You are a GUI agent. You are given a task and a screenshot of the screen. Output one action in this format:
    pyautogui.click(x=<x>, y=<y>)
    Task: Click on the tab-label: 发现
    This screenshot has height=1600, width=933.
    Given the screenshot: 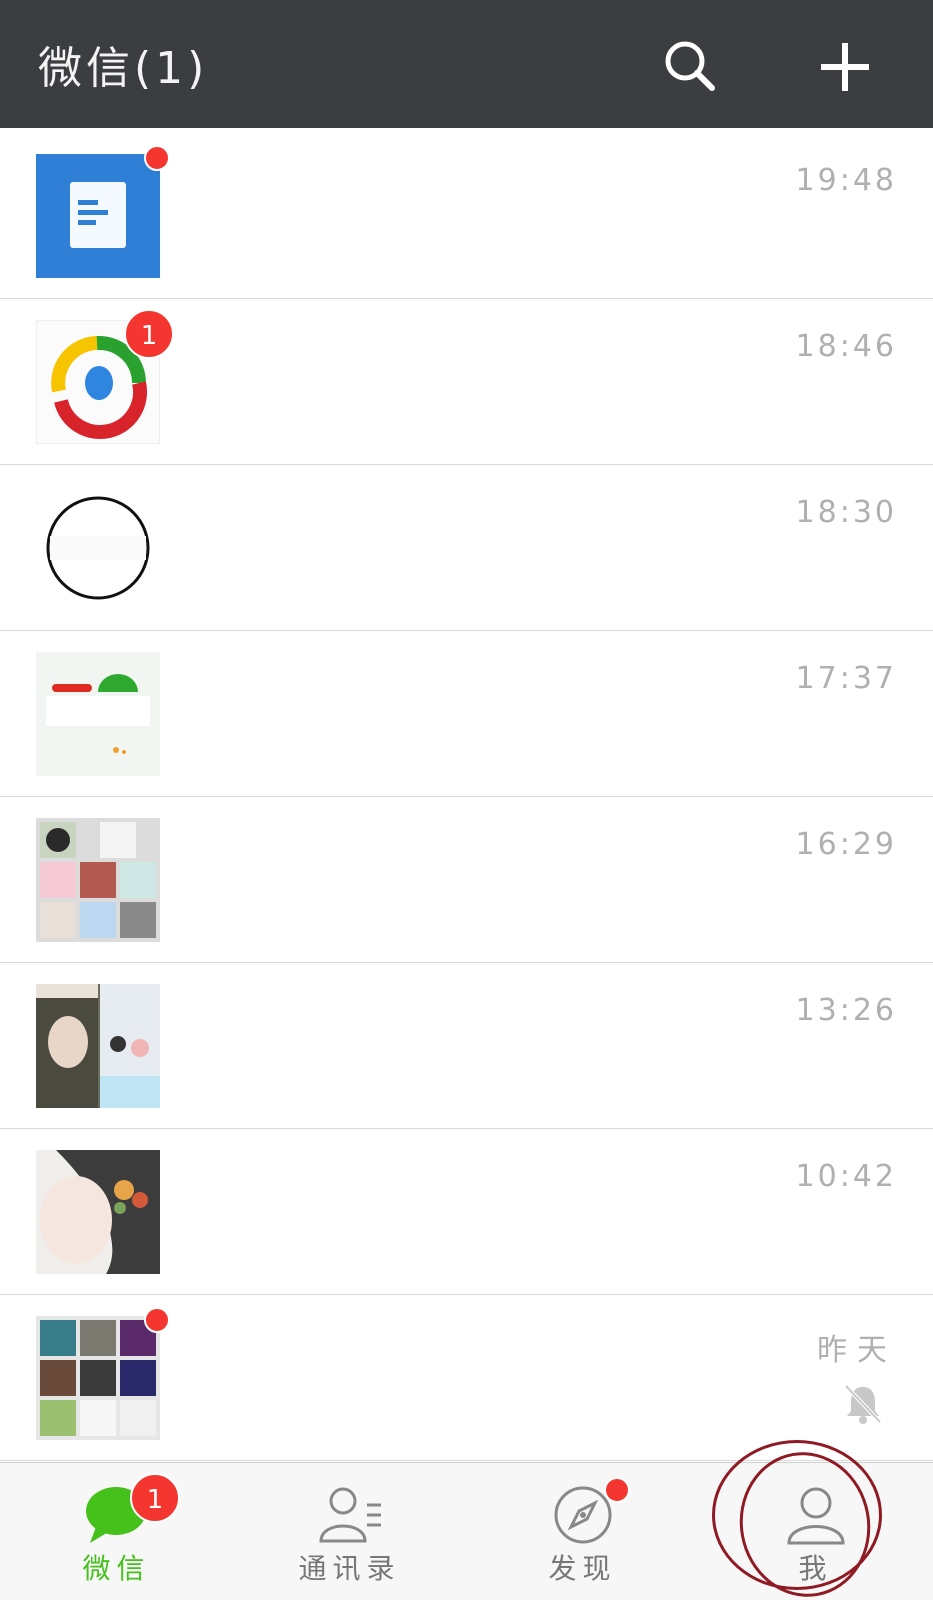 What is the action you would take?
    pyautogui.click(x=582, y=1568)
    